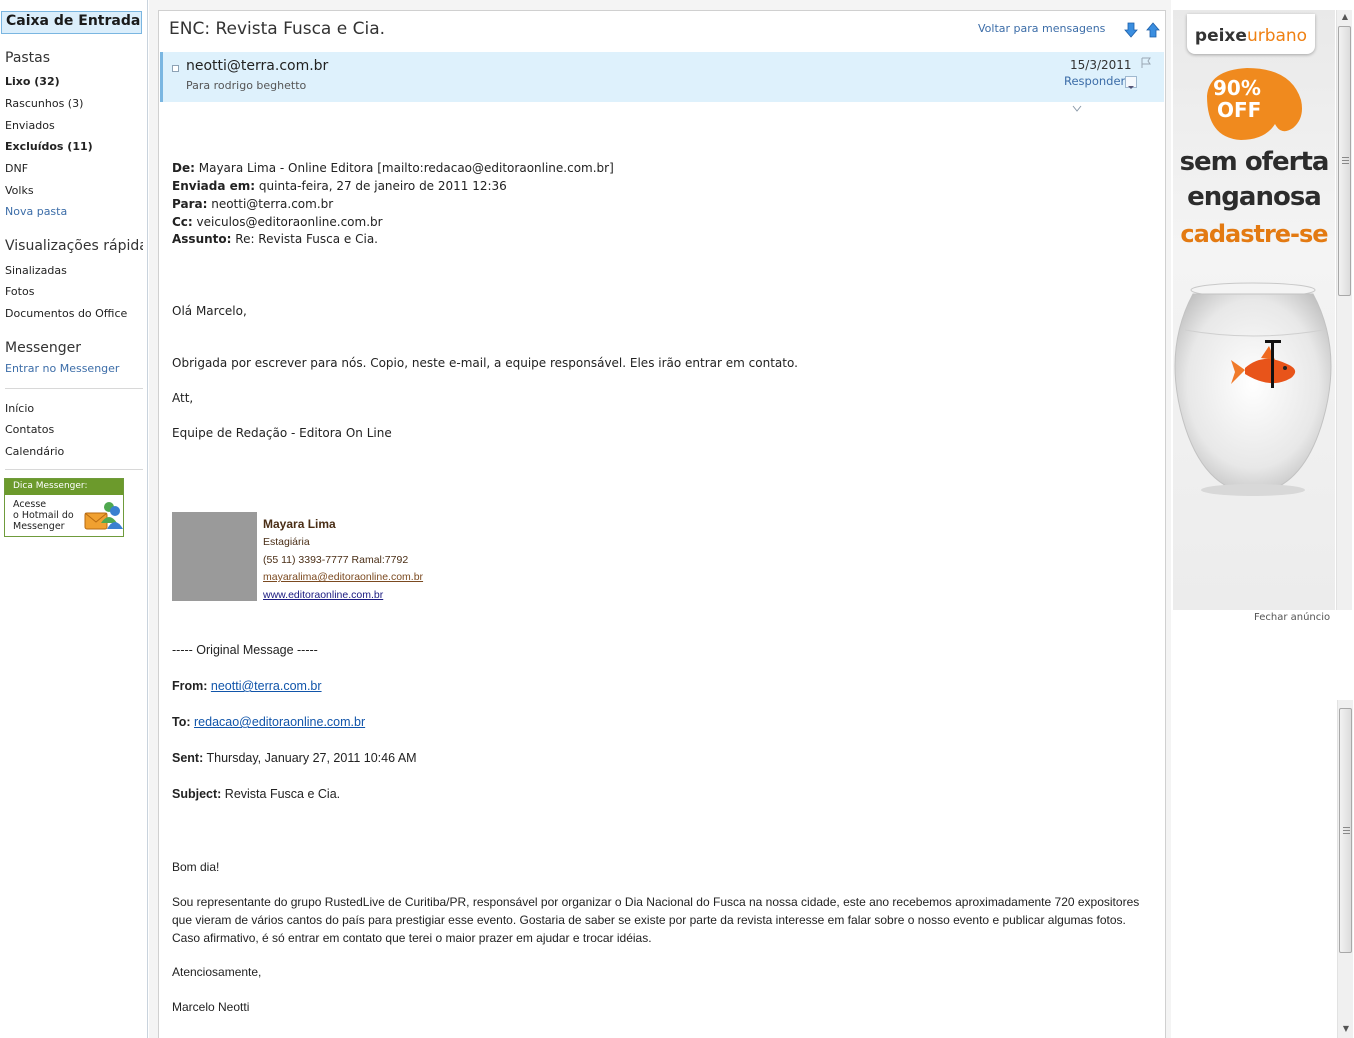 This screenshot has width=1354, height=1038. What do you see at coordinates (336, 560) in the screenshot?
I see `signature-phone: (55 11) 3393-7777 Ramal:7792` at bounding box center [336, 560].